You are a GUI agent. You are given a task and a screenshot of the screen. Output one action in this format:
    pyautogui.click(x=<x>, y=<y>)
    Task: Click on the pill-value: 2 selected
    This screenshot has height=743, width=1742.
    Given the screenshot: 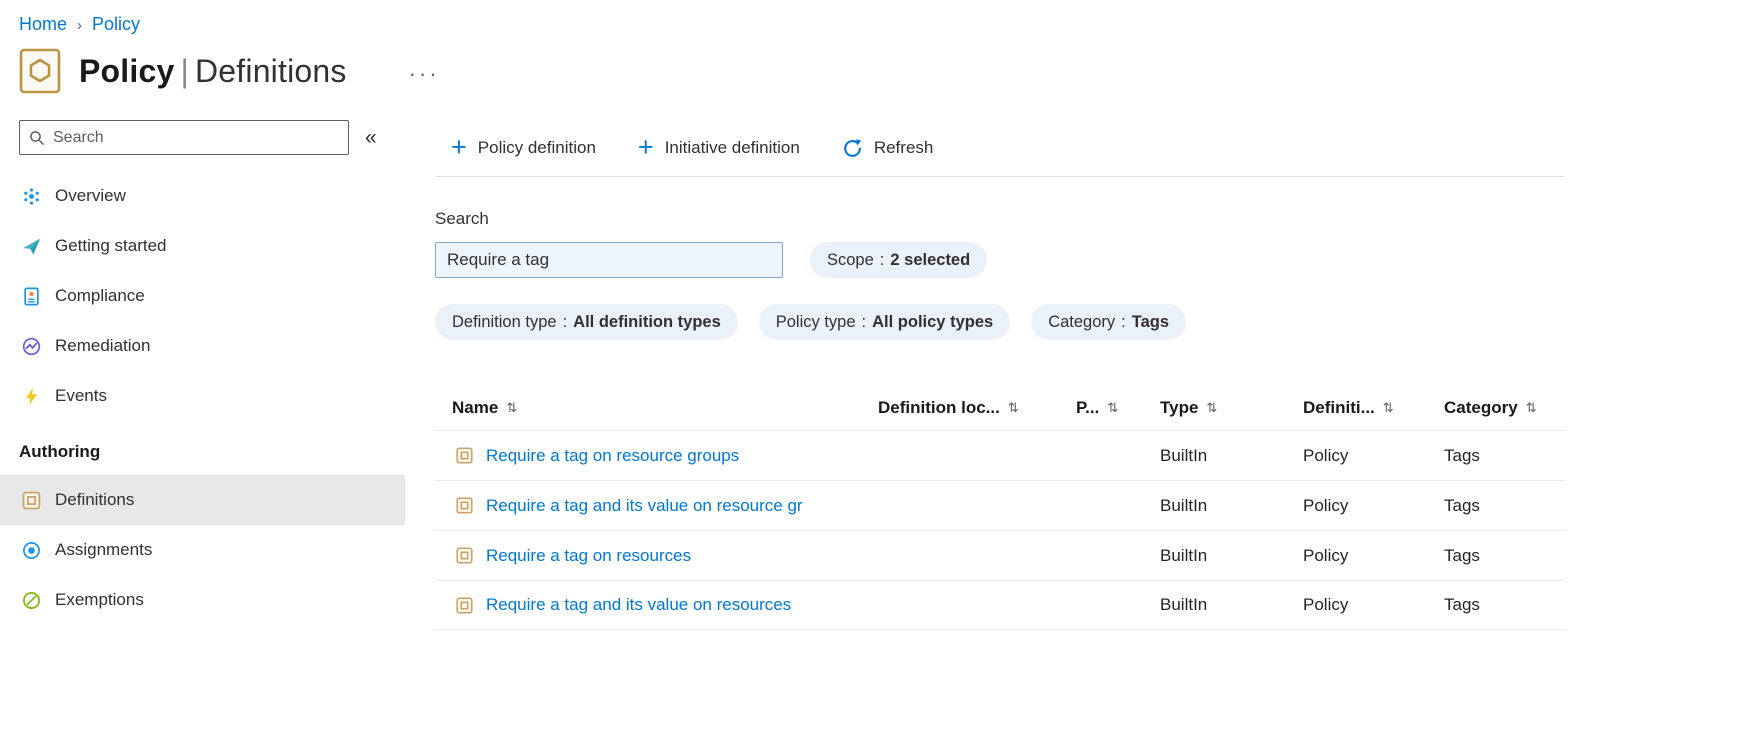 What is the action you would take?
    pyautogui.click(x=930, y=259)
    